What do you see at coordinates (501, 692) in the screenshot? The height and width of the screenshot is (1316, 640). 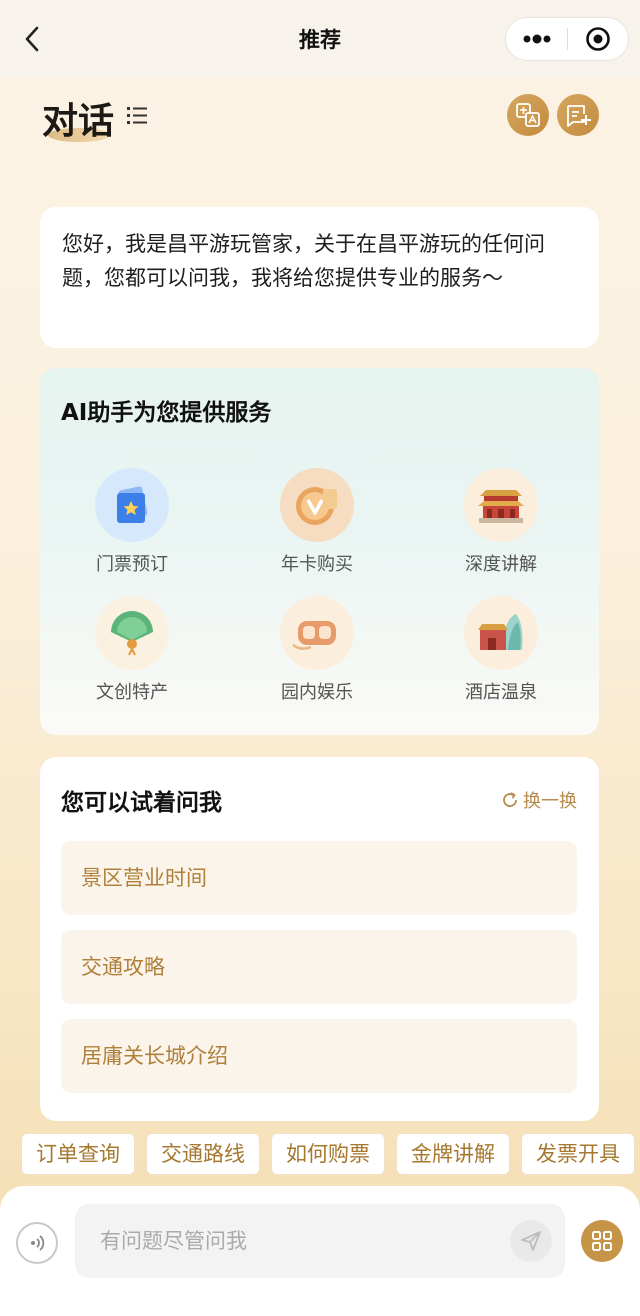 I see `service-label: 酒店温泉` at bounding box center [501, 692].